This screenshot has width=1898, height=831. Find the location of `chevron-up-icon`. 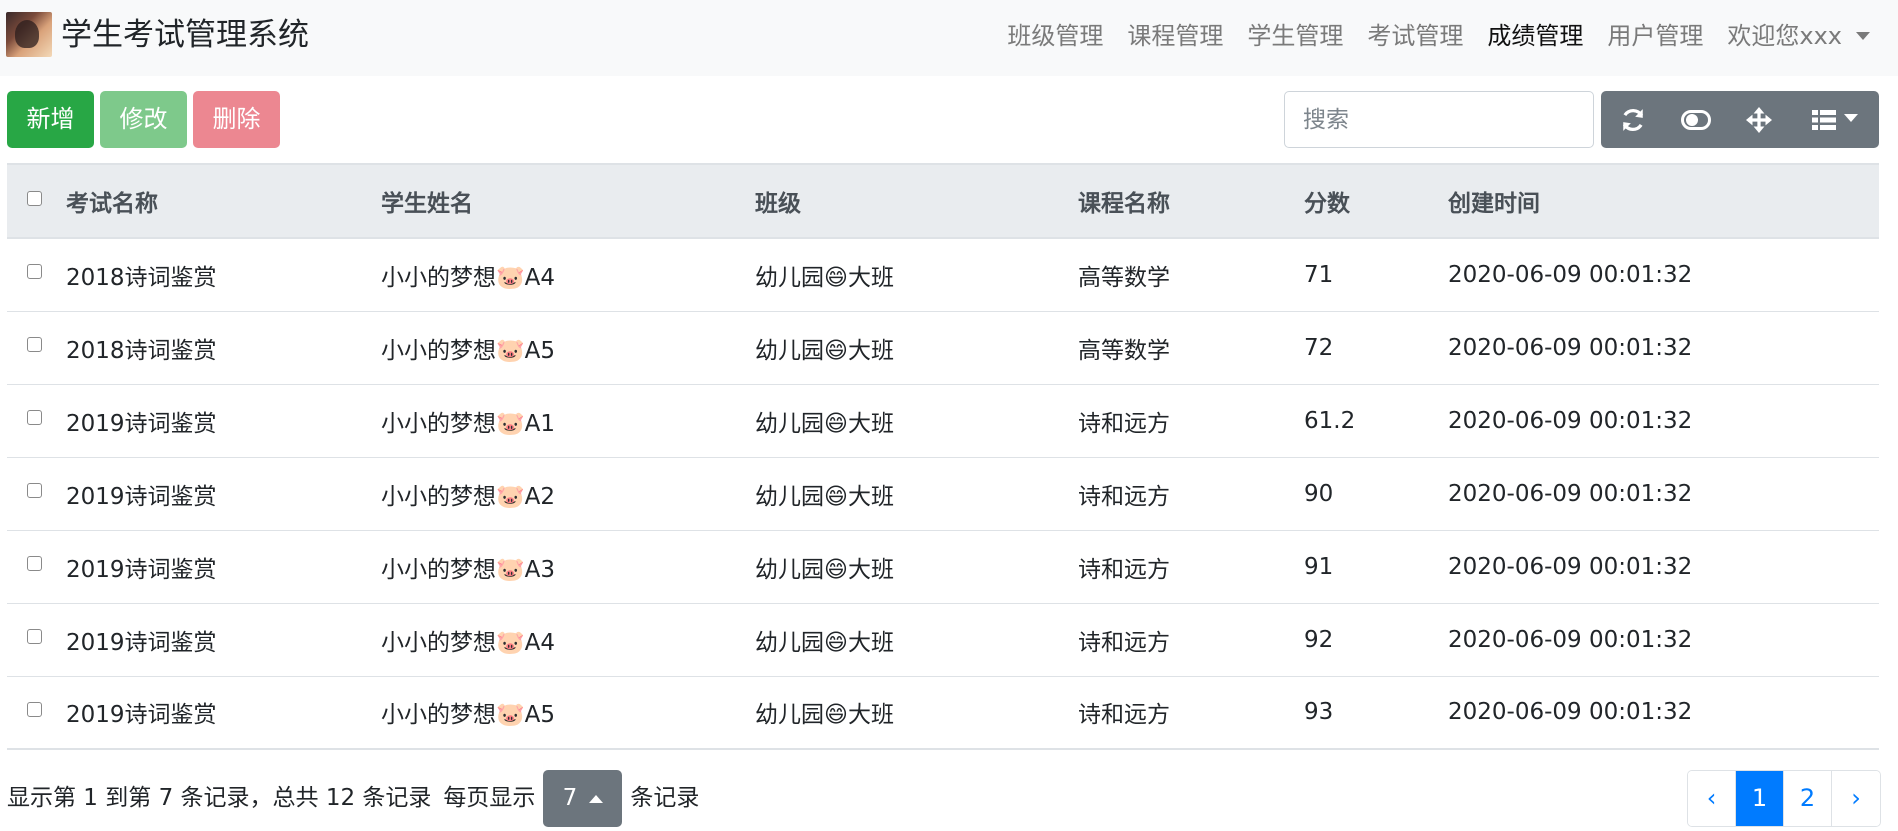

chevron-up-icon is located at coordinates (596, 798).